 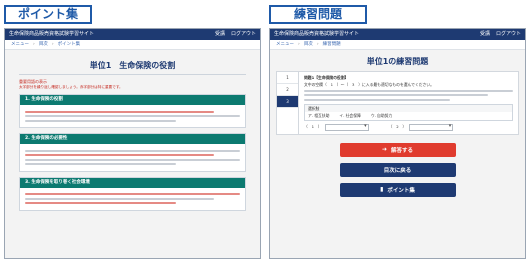 What do you see at coordinates (384, 149) in the screenshot?
I see `circle-arrow-icon: ➜` at bounding box center [384, 149].